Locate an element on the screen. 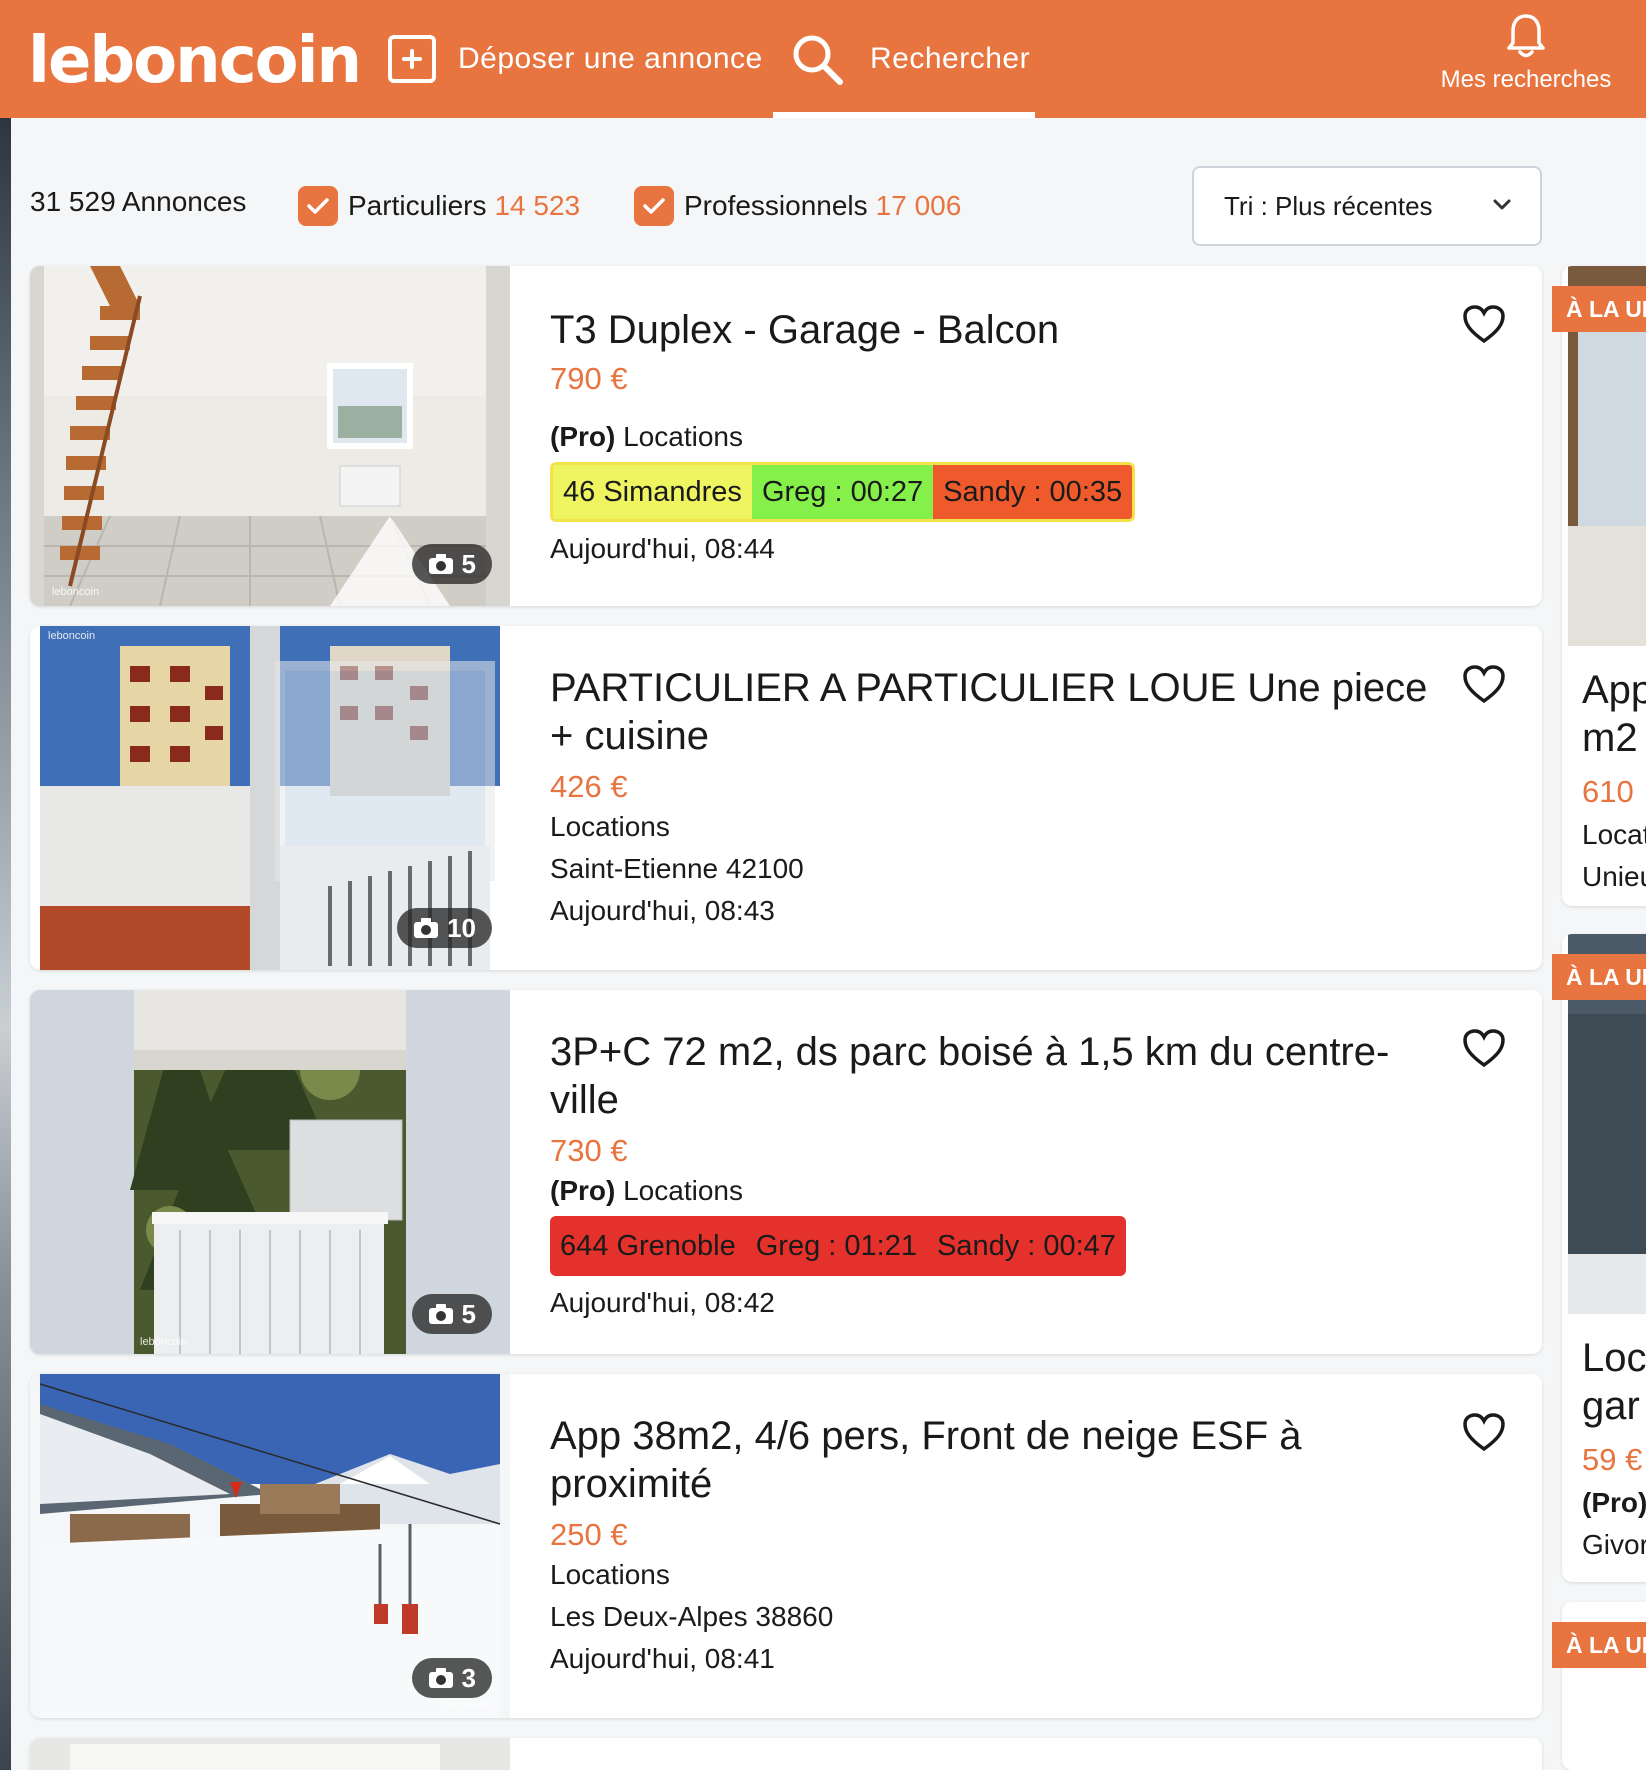  listing-date: Aujourd'hui, 08:41 is located at coordinates (662, 1658).